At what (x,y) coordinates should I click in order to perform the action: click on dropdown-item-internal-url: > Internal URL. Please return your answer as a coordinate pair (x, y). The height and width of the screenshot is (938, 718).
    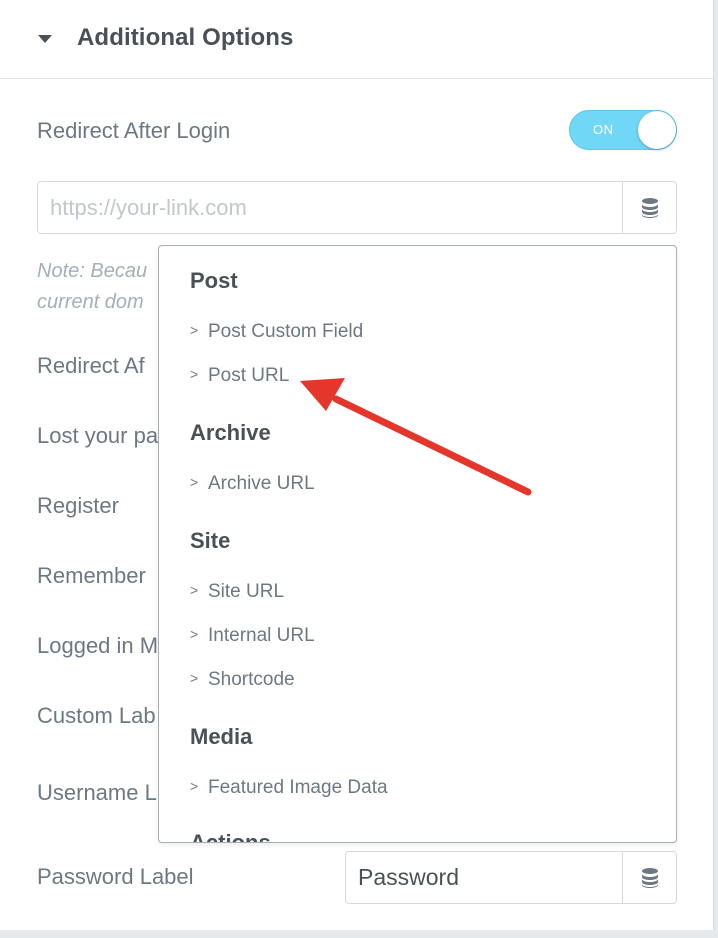
    Looking at the image, I should click on (425, 640).